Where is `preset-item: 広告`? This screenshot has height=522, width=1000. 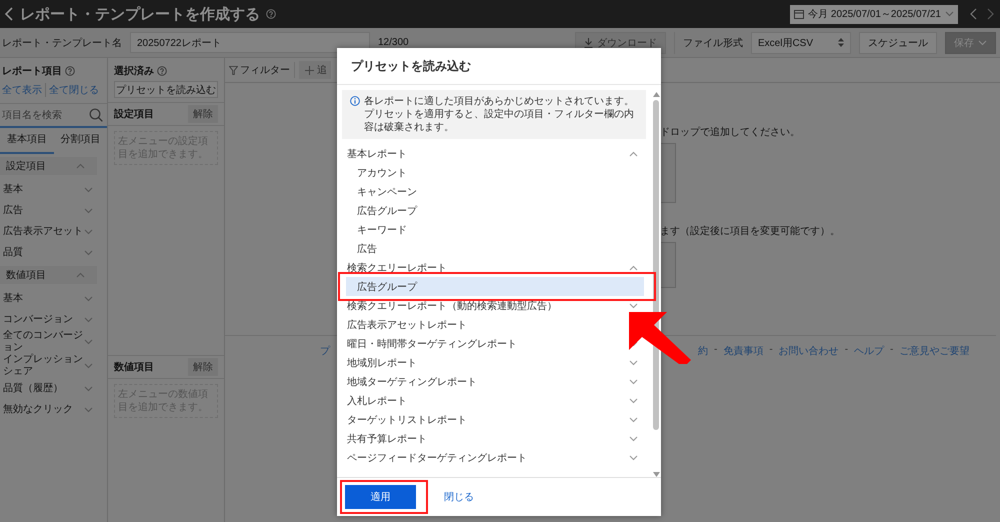
preset-item: 広告 is located at coordinates (497, 248).